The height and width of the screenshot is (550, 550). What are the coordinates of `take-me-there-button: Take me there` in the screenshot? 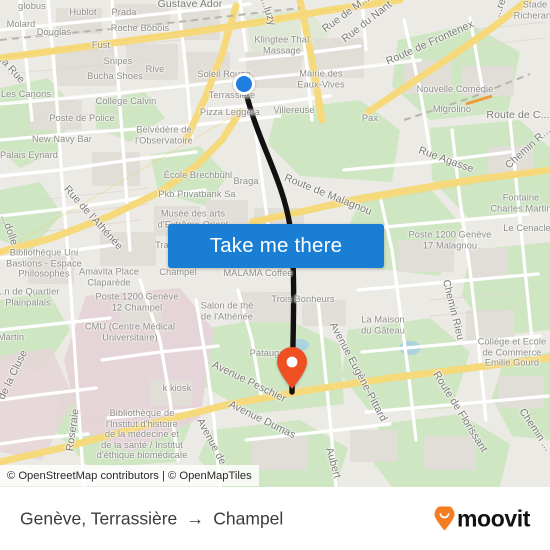 It's located at (276, 246).